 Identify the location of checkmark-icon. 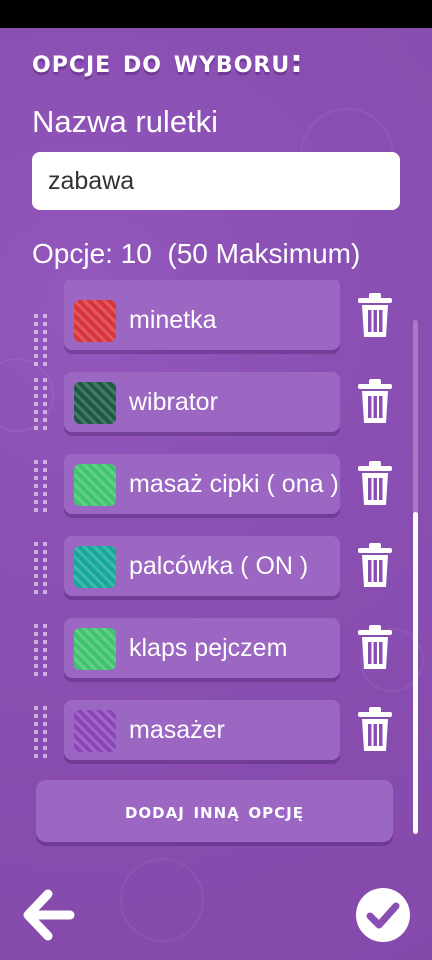
(383, 915).